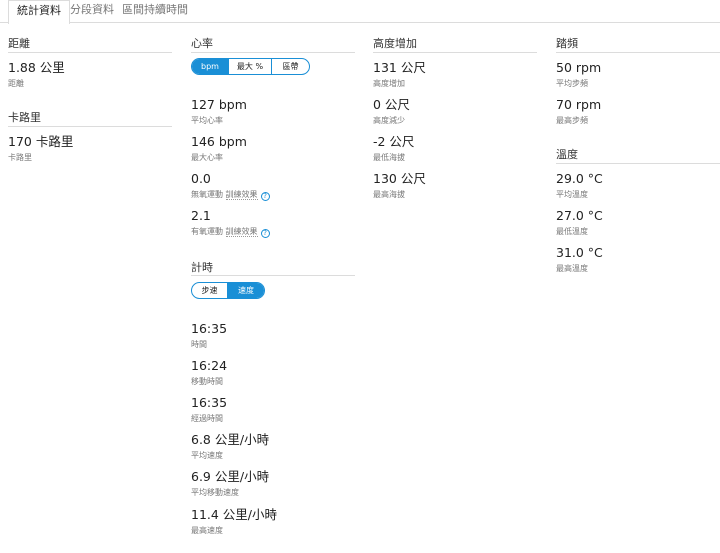 The width and height of the screenshot is (720, 553). I want to click on elevation-loss-label: 高度減少, so click(389, 120).